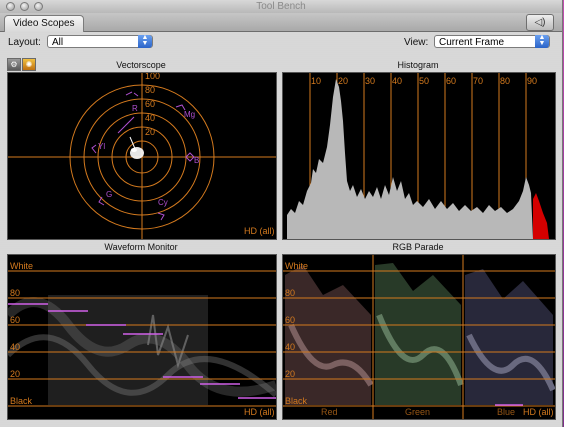  I want to click on parade-title: RGB Parade, so click(418, 247).